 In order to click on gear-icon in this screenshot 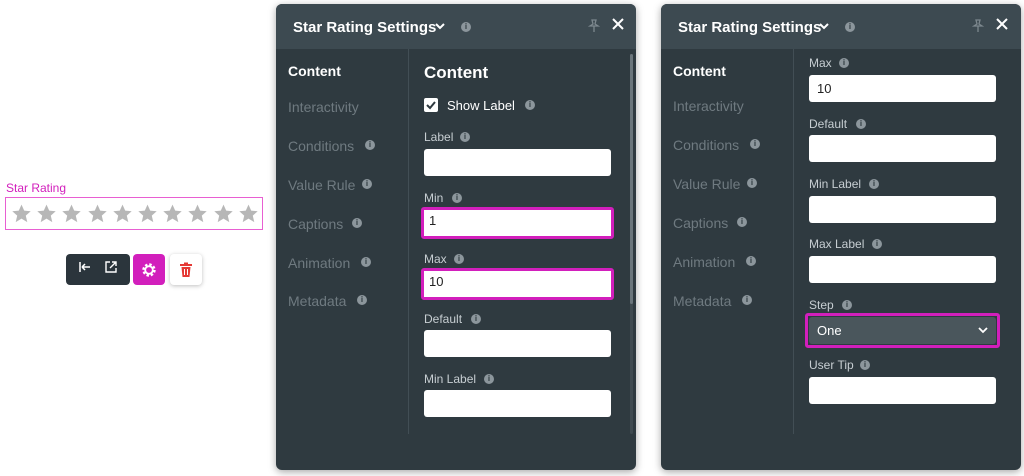, I will do `click(149, 269)`.